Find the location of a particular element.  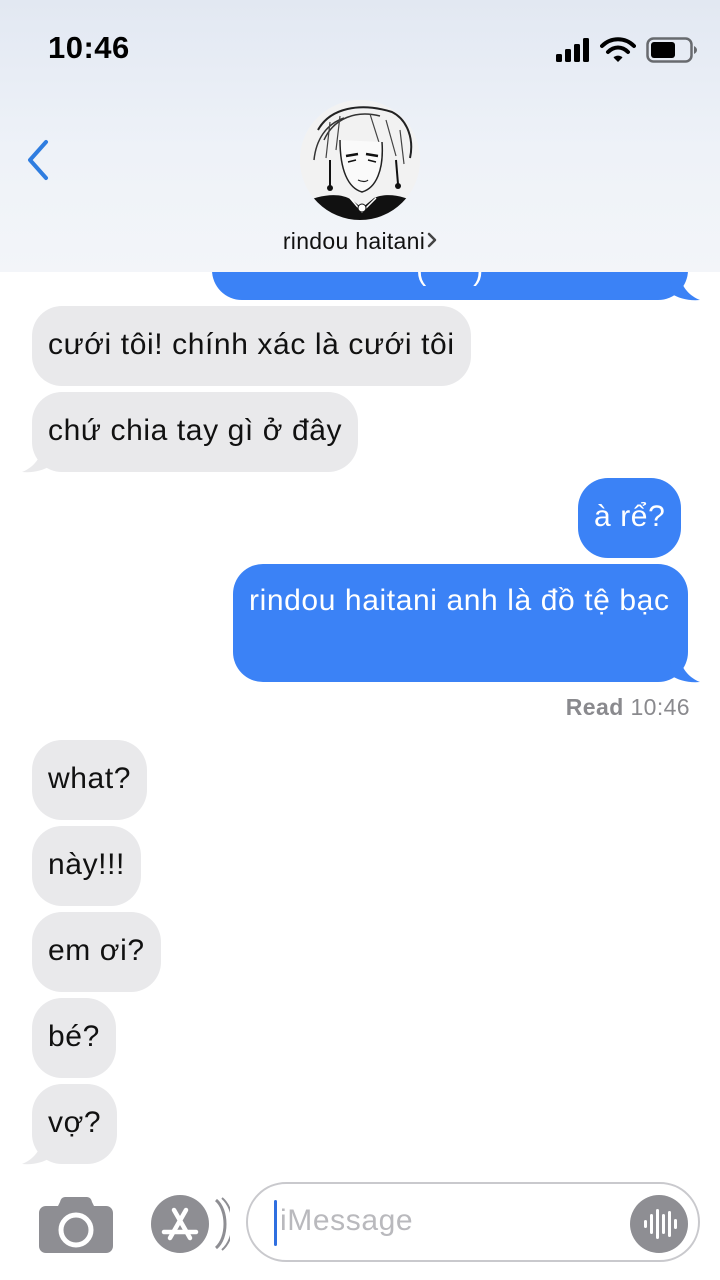

message-bubble-incoming: cưới tôi! chính xác là cưới tôi is located at coordinates (251, 346).